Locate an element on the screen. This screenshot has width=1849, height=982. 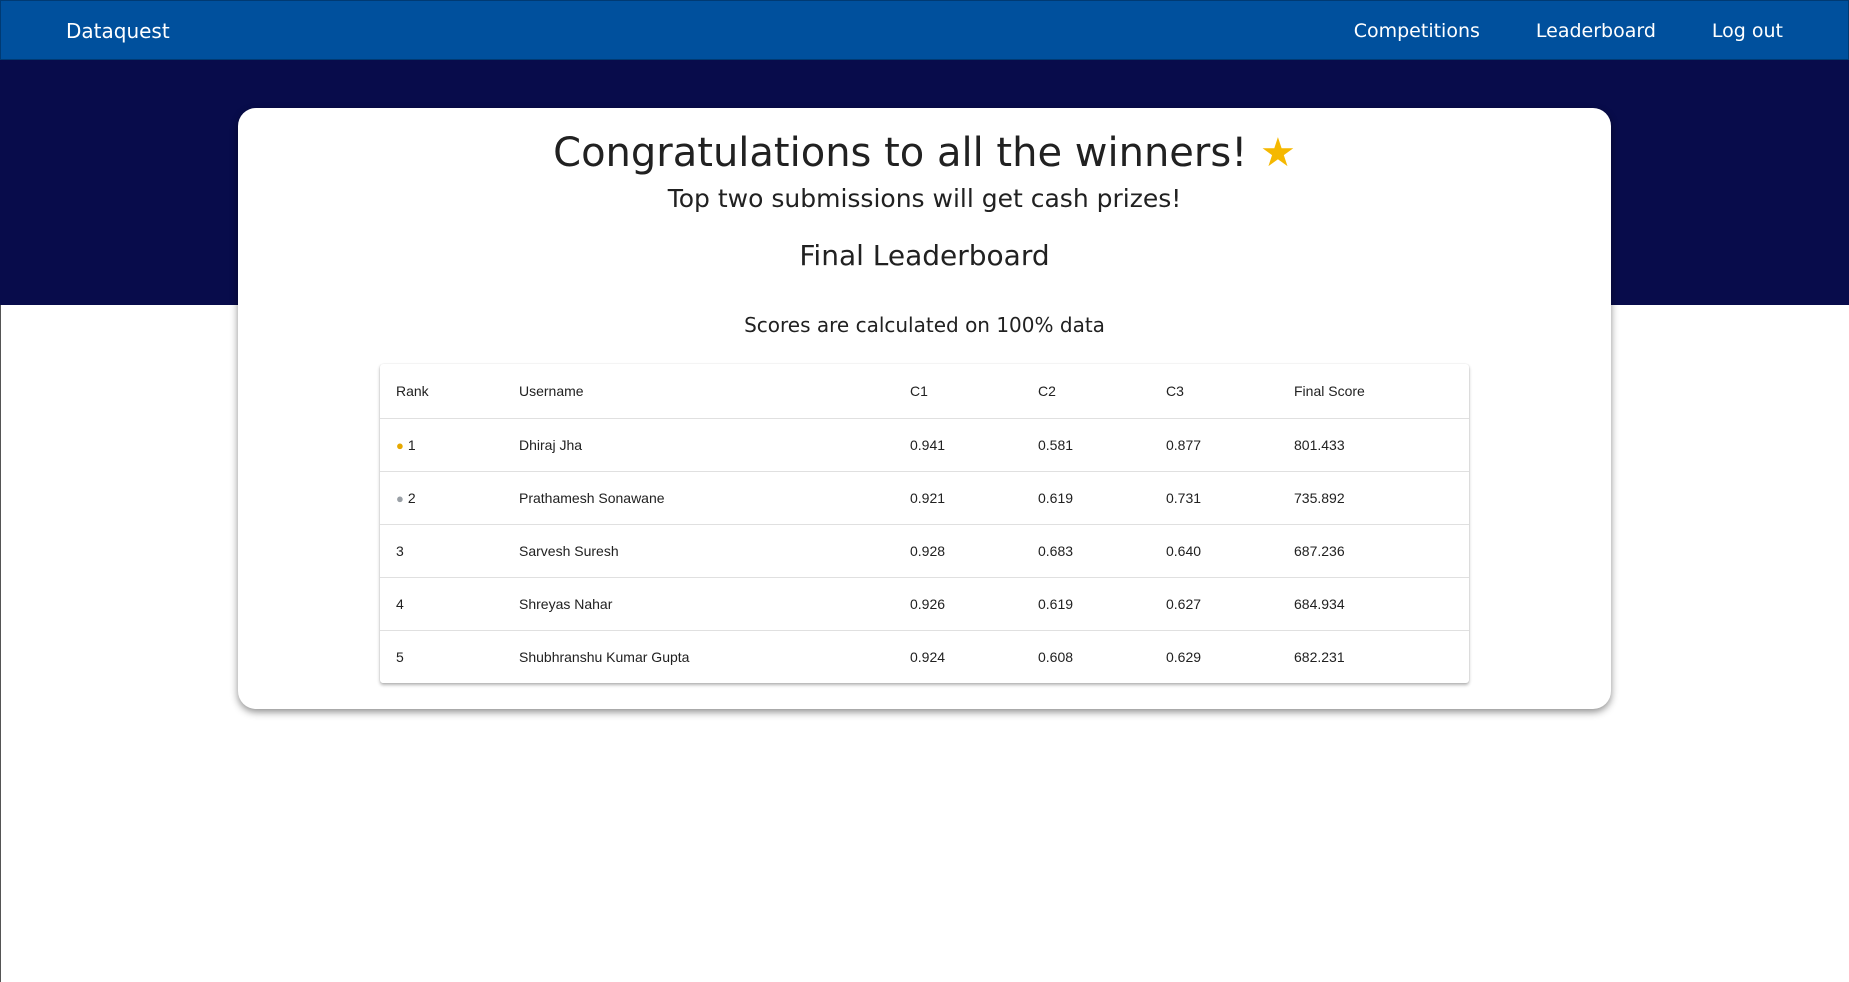
c2-cell: 0.581 is located at coordinates (1086, 445).